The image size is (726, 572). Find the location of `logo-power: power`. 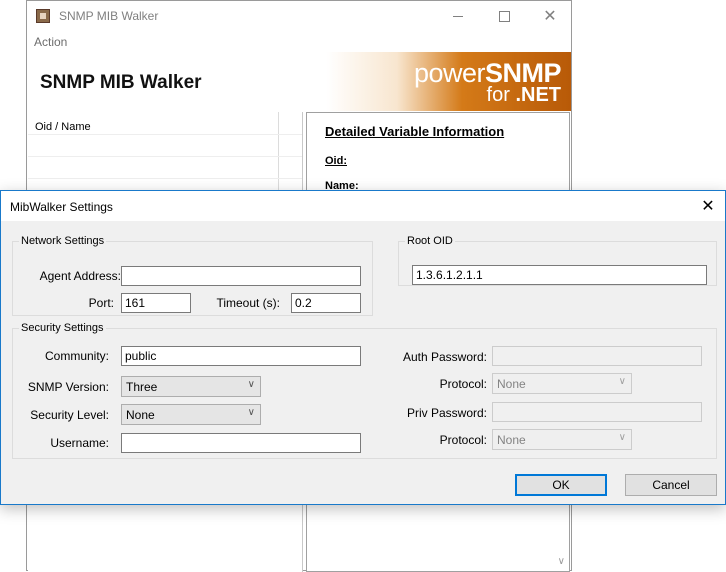

logo-power: power is located at coordinates (449, 73).